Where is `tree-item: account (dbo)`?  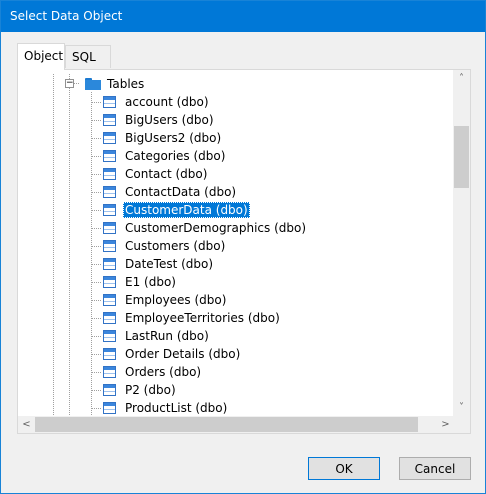
tree-item: account (dbo) is located at coordinates (157, 102).